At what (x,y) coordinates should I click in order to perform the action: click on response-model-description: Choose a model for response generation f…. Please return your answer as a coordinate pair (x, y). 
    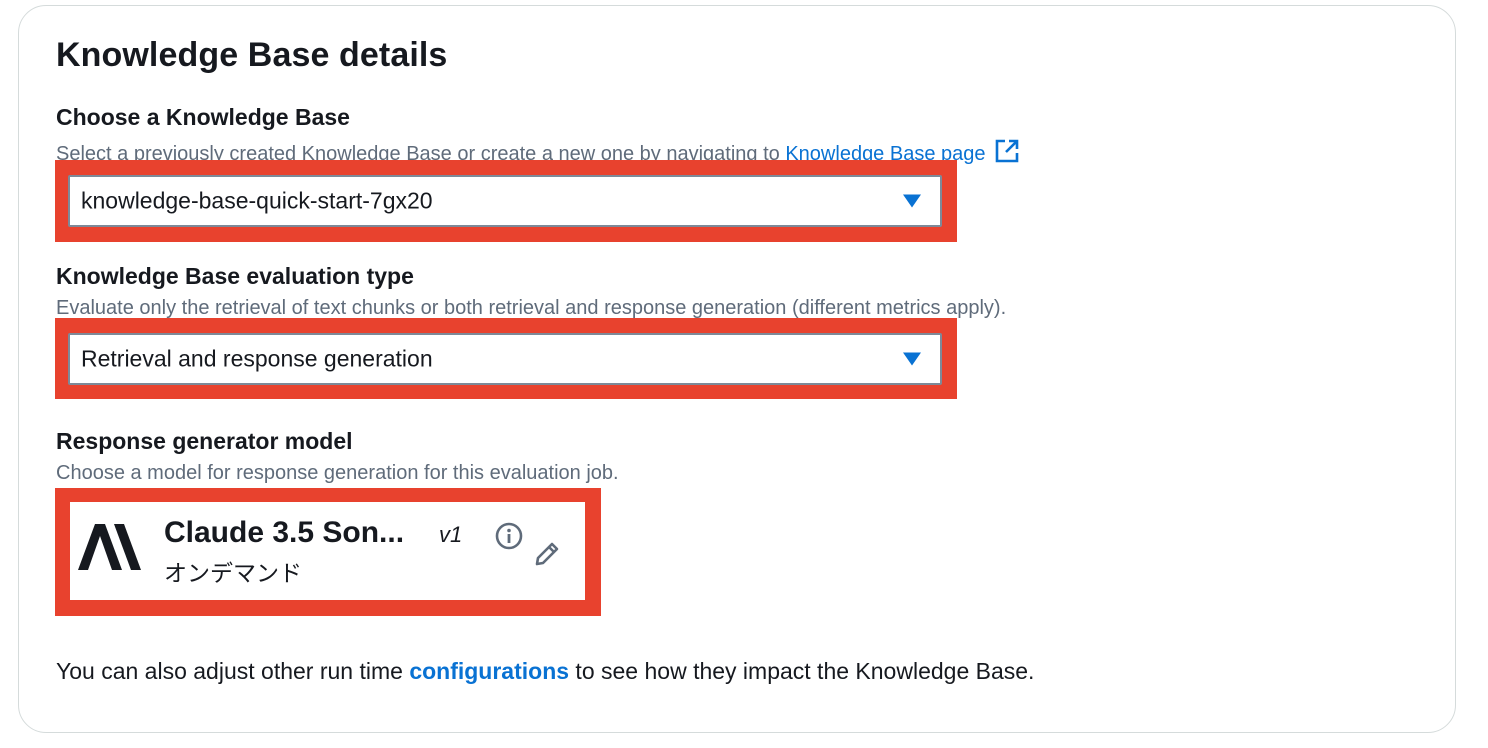
    Looking at the image, I should click on (337, 473).